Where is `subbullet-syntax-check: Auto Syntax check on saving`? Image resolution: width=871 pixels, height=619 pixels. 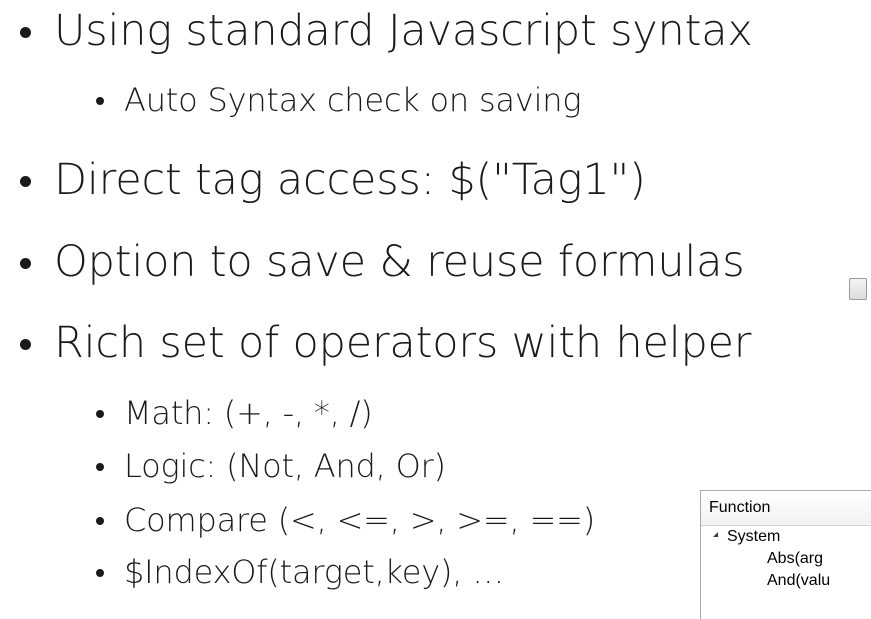
subbullet-syntax-check: Auto Syntax check on saving is located at coordinates (339, 100).